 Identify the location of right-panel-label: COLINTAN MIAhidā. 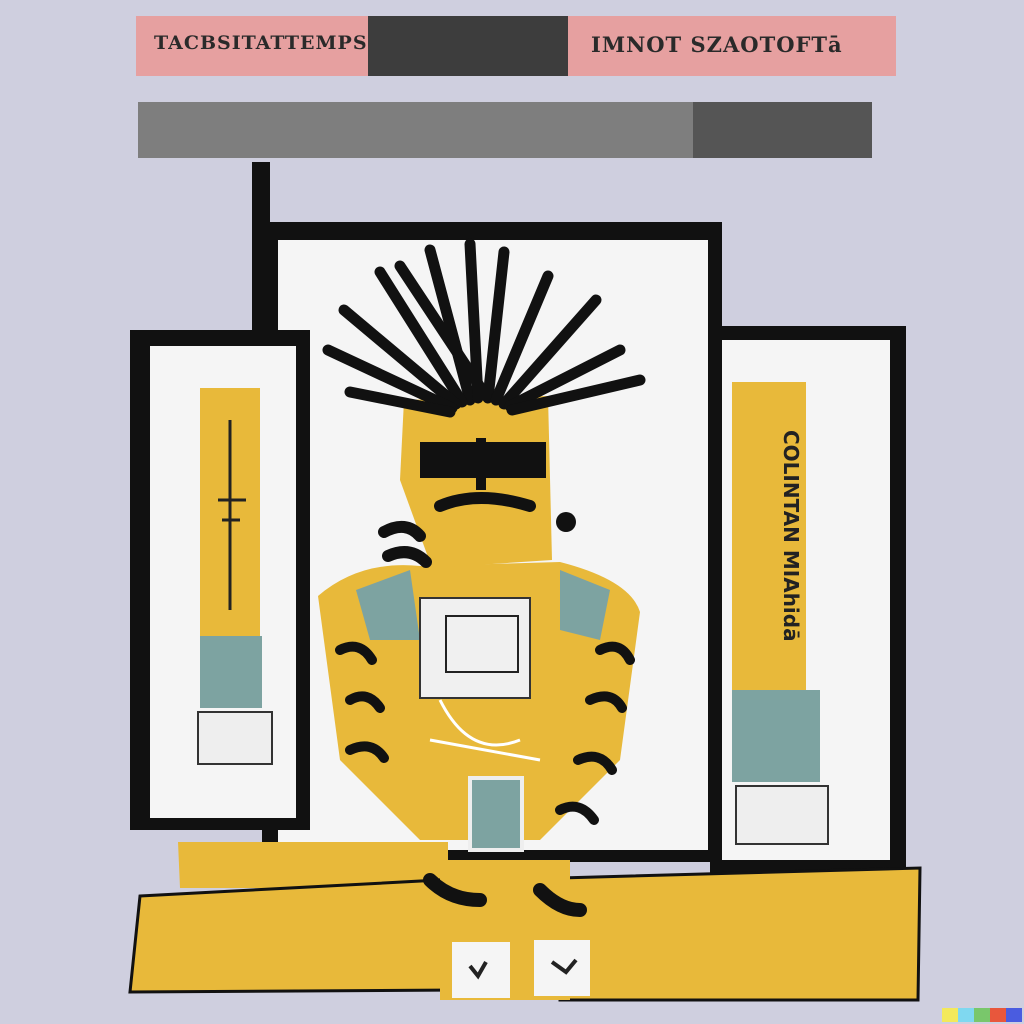
(791, 536).